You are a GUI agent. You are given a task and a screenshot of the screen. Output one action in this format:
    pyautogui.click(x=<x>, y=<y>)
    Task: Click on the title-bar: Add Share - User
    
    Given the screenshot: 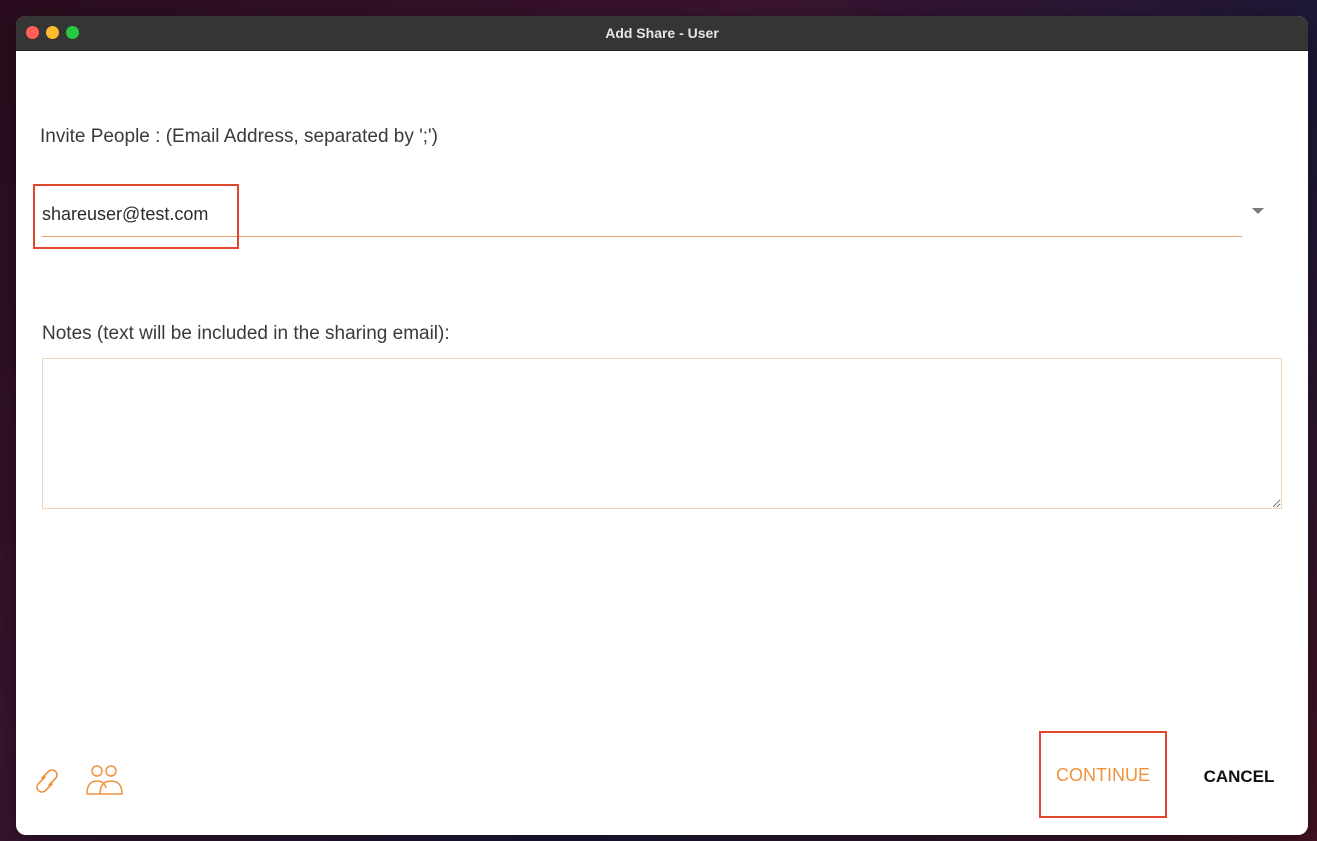 What is the action you would take?
    pyautogui.click(x=662, y=33)
    